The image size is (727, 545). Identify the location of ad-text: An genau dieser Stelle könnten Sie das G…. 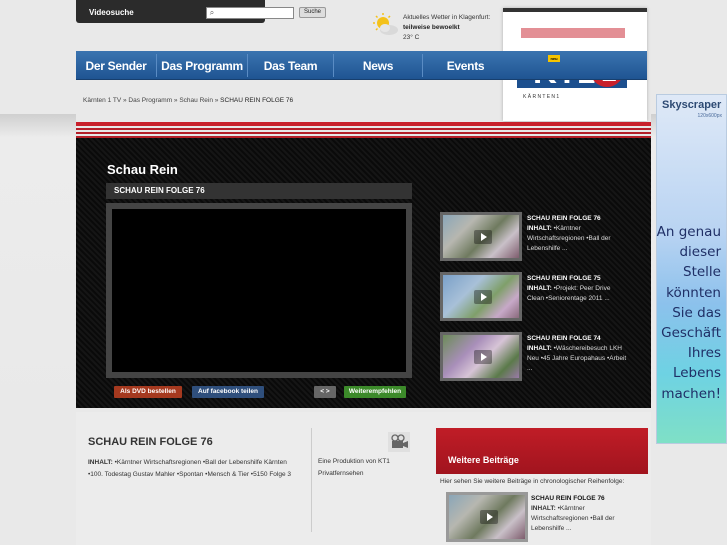
(688, 313).